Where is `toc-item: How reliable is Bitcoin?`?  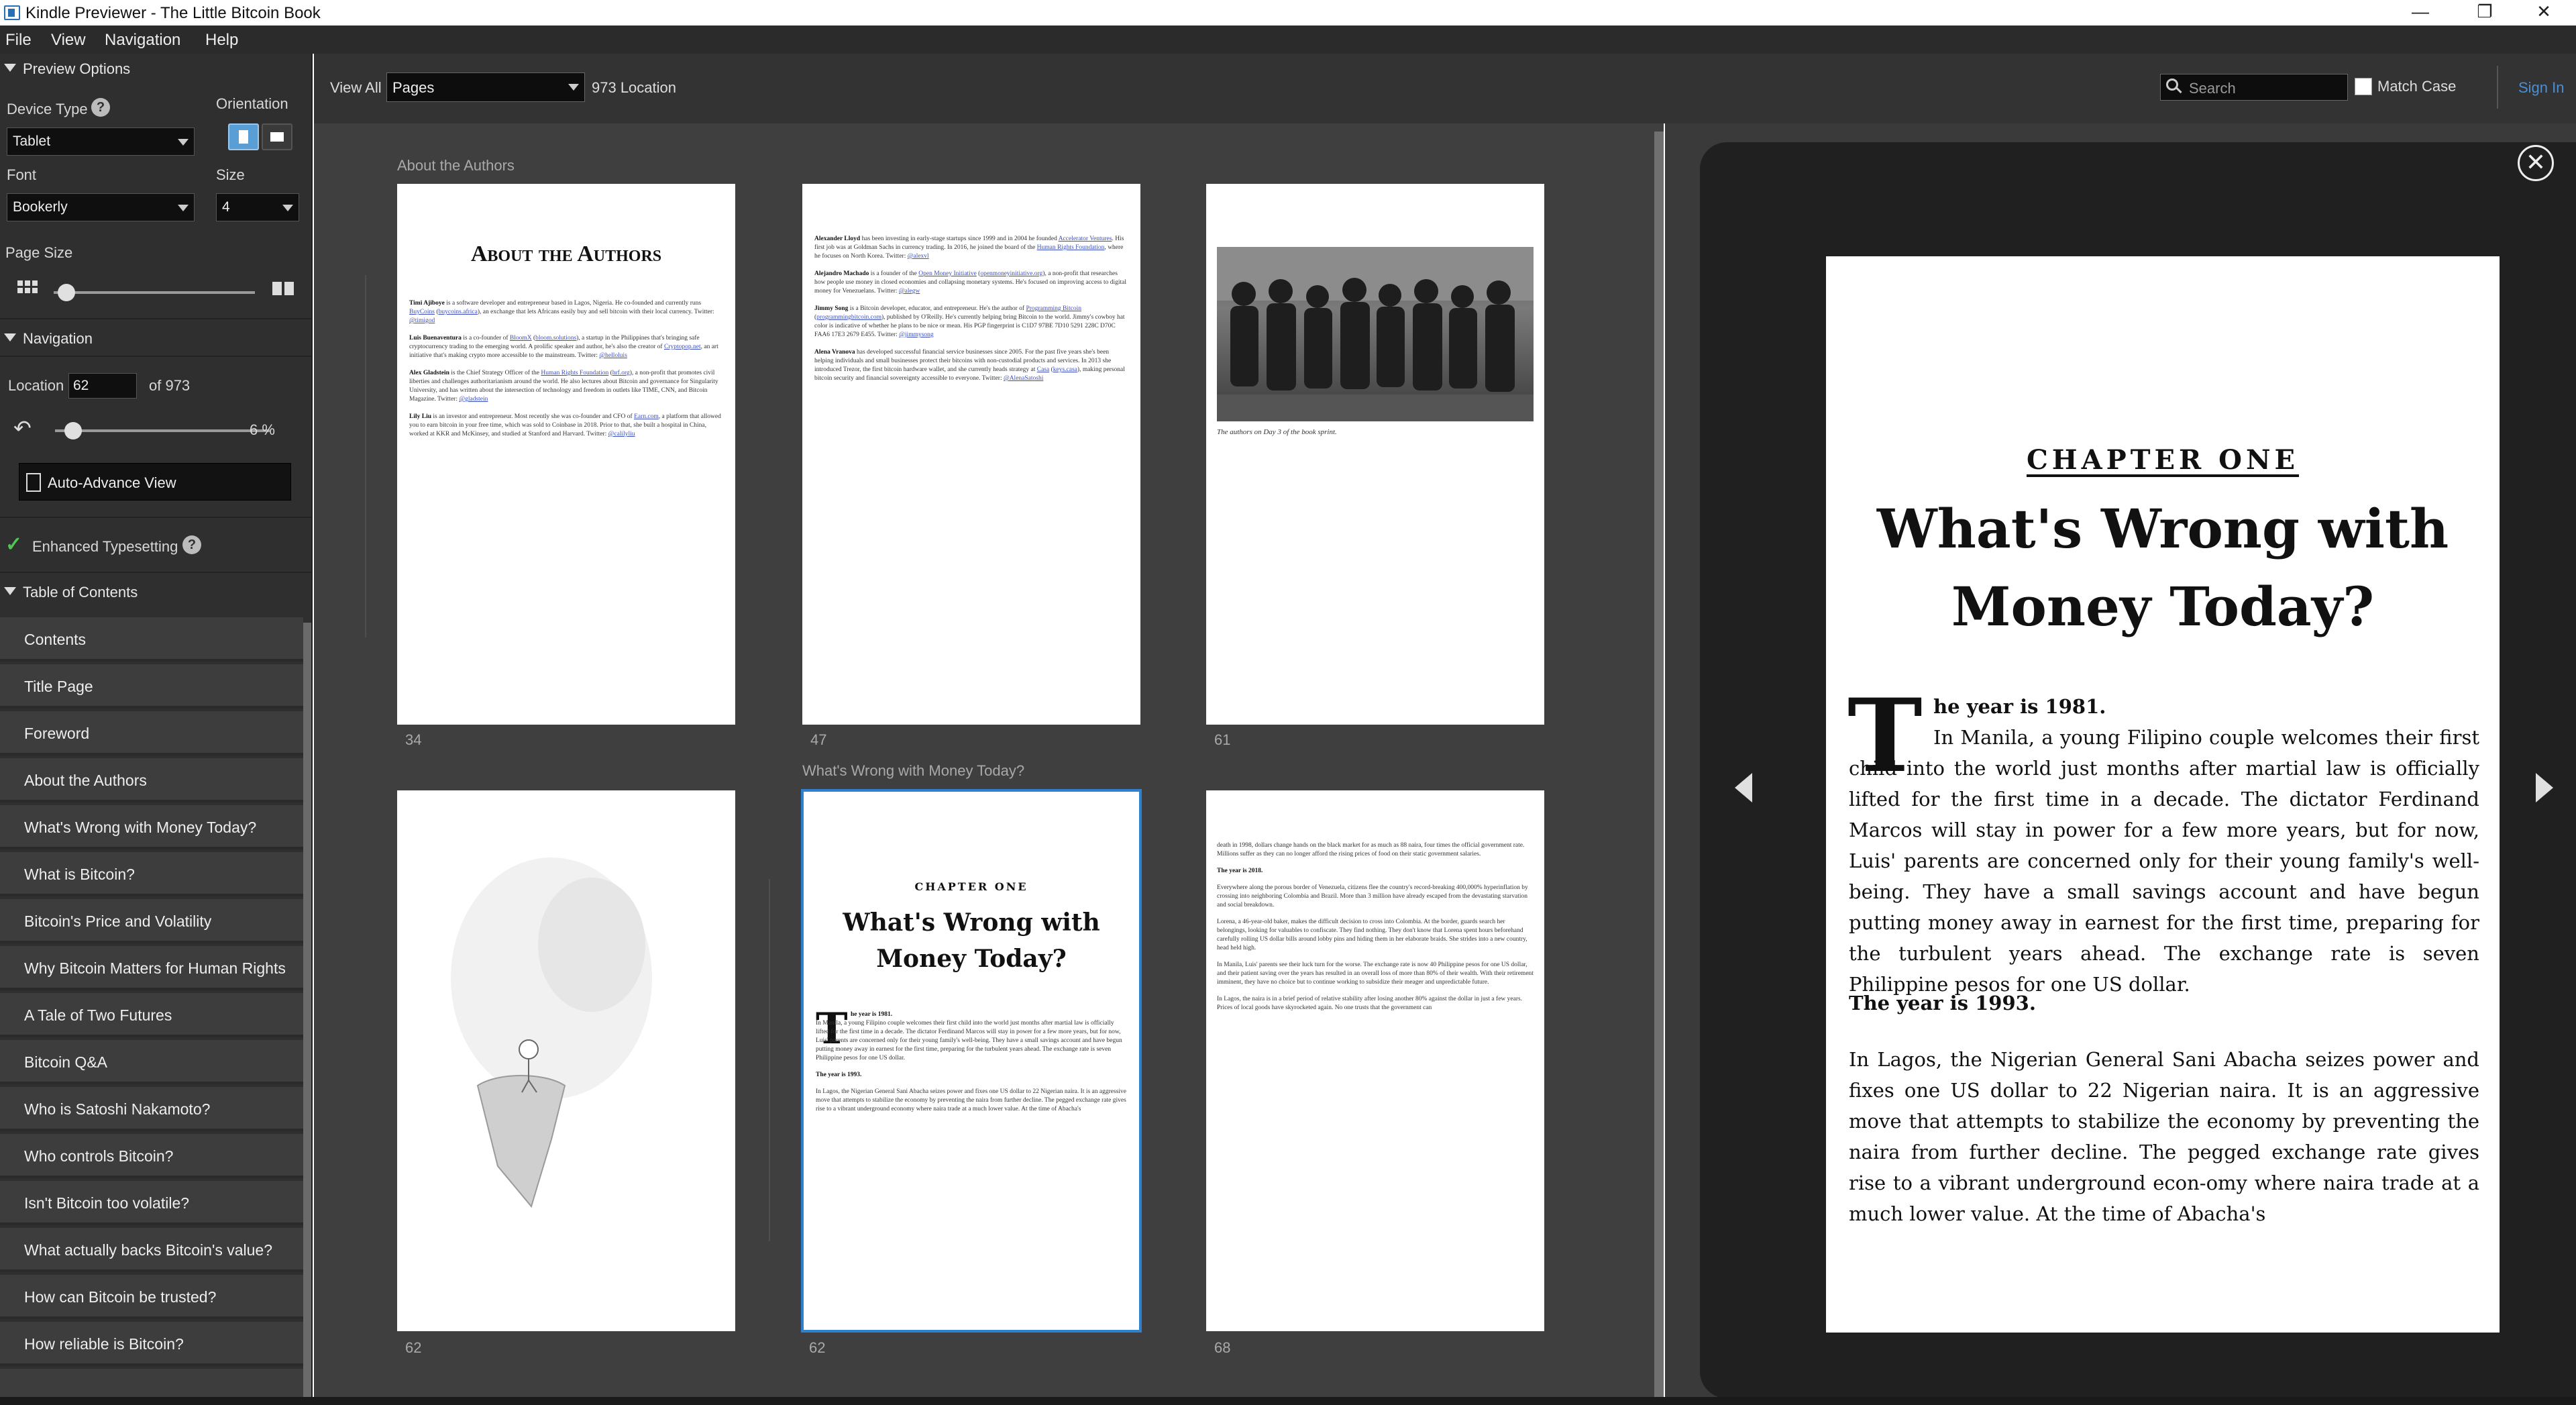 toc-item: How reliable is Bitcoin? is located at coordinates (151, 1344).